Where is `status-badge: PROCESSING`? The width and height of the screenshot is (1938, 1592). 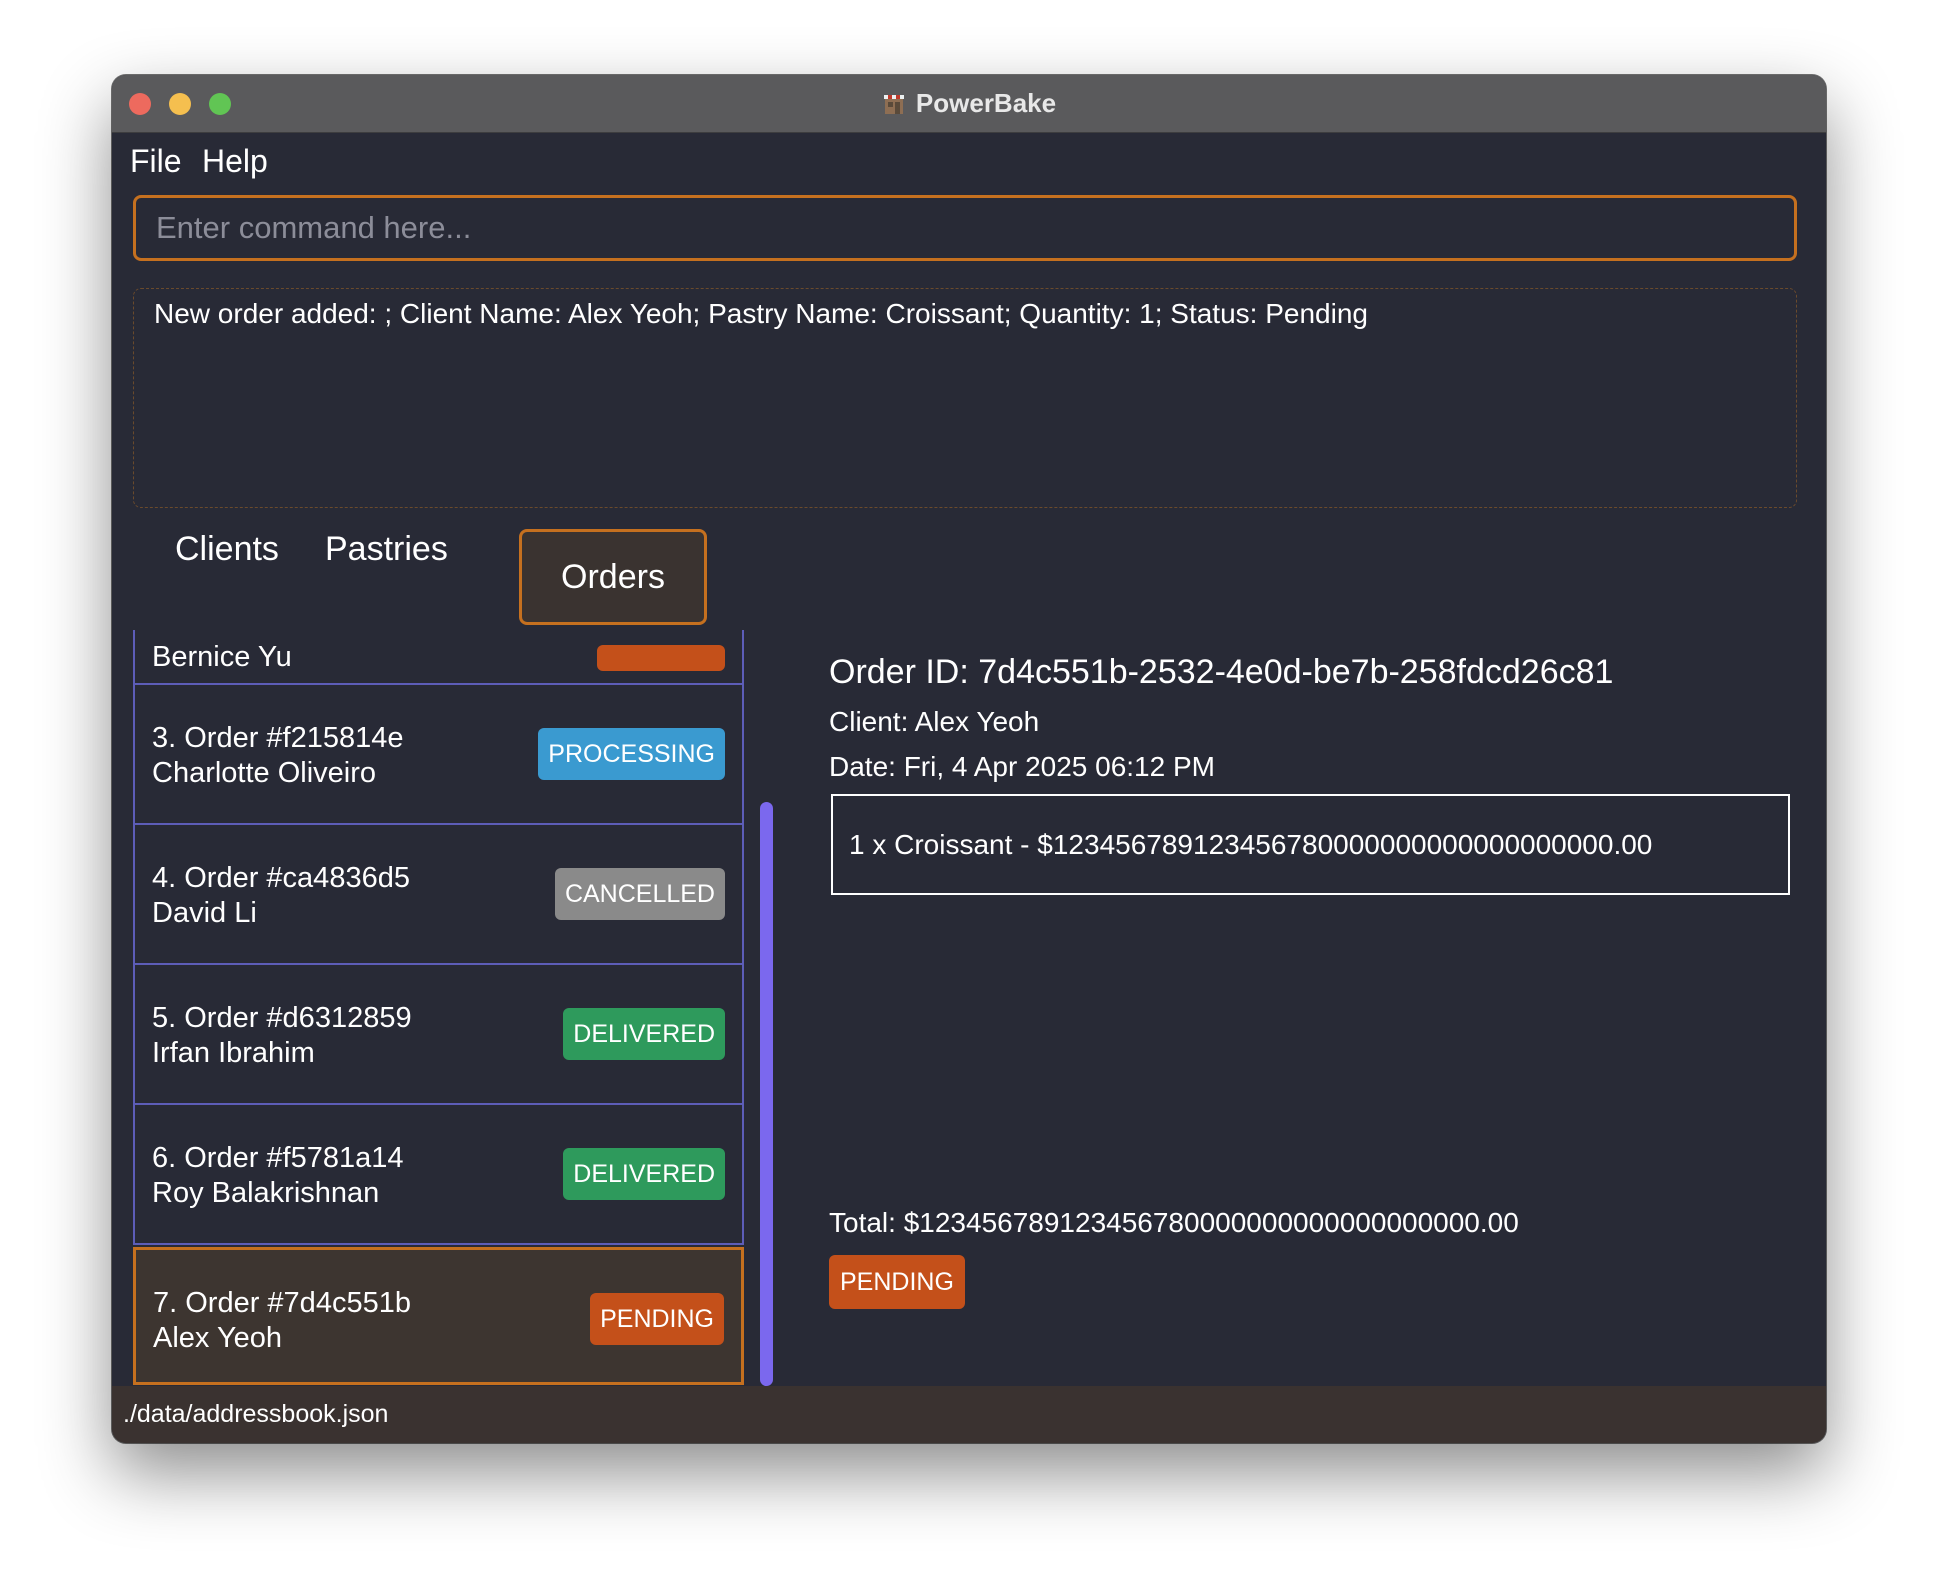
status-badge: PROCESSING is located at coordinates (631, 754).